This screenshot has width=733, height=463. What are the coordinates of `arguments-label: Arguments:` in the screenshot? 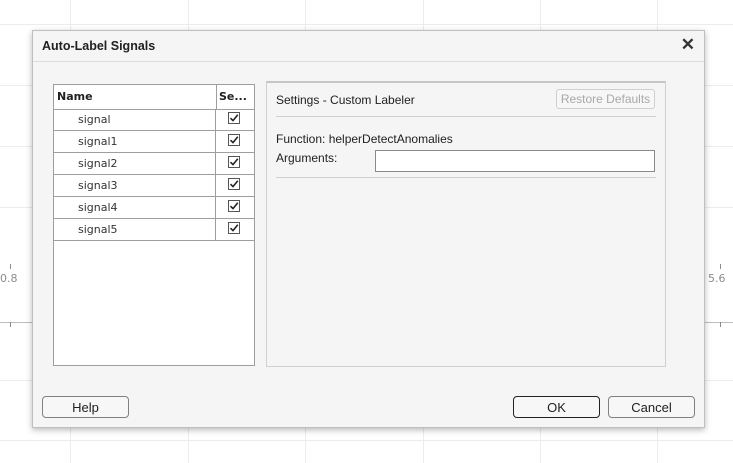 It's located at (307, 158).